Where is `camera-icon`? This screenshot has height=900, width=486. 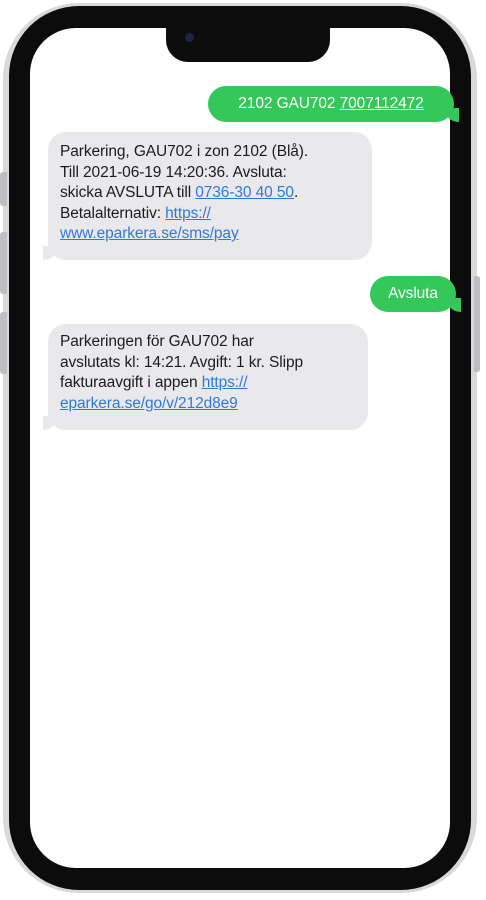
camera-icon is located at coordinates (189, 37).